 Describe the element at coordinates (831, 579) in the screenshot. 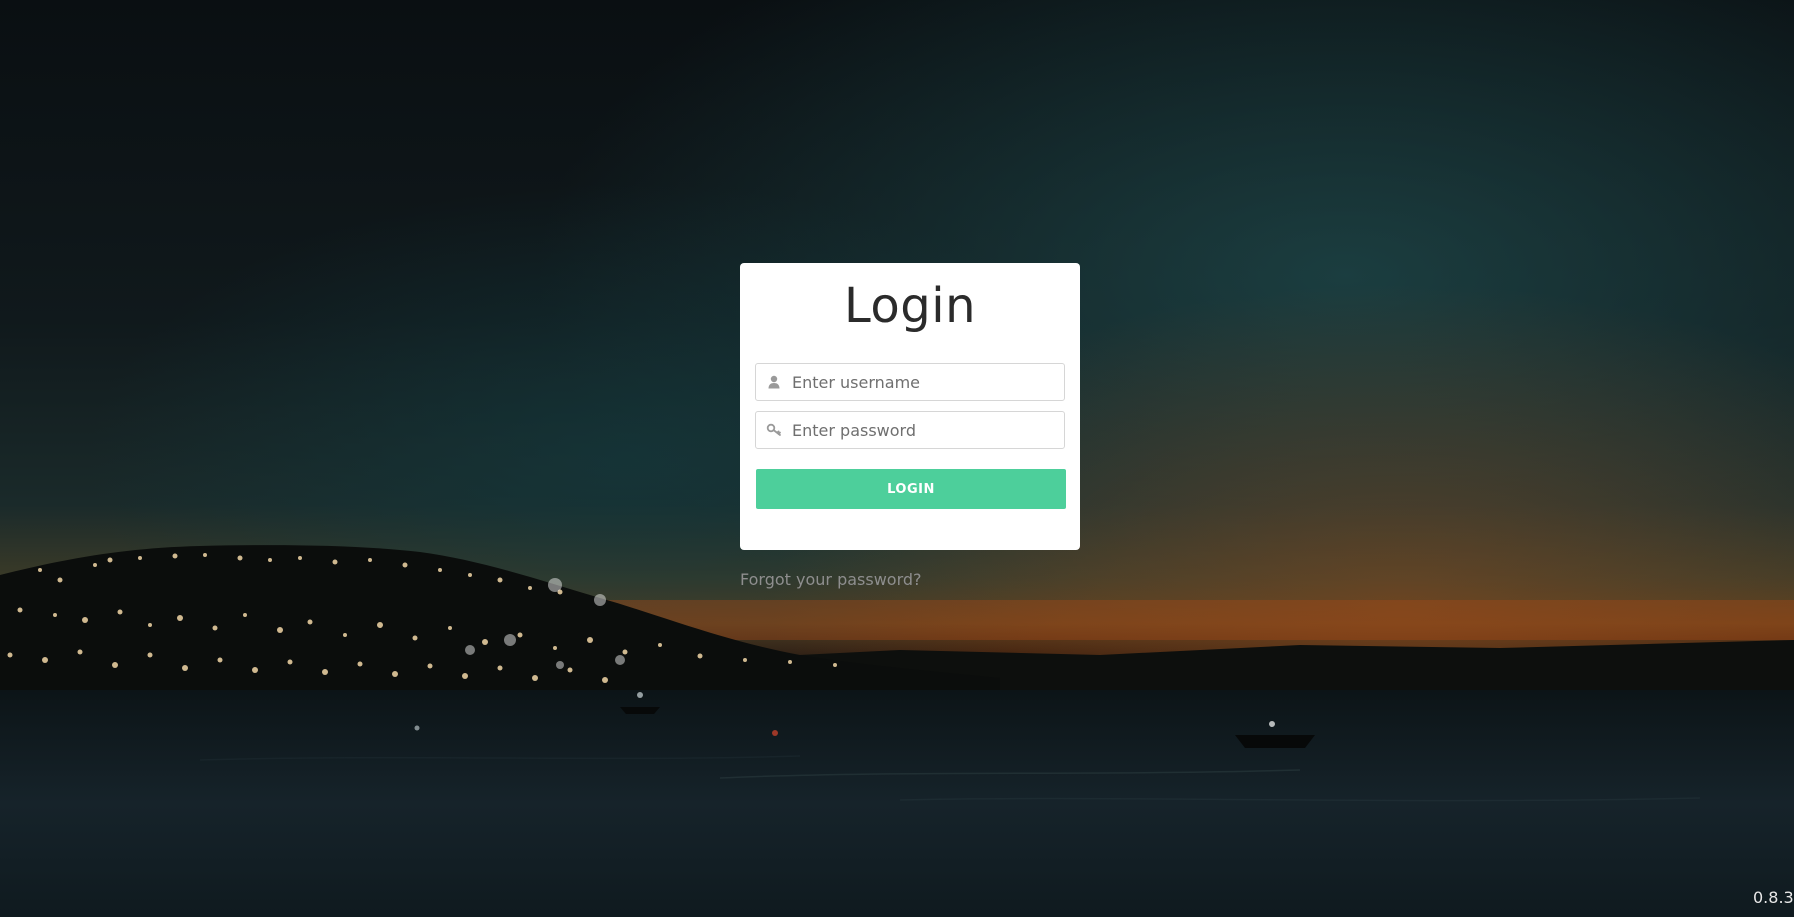

I see `forgot-password-link: Forgot your password?` at that location.